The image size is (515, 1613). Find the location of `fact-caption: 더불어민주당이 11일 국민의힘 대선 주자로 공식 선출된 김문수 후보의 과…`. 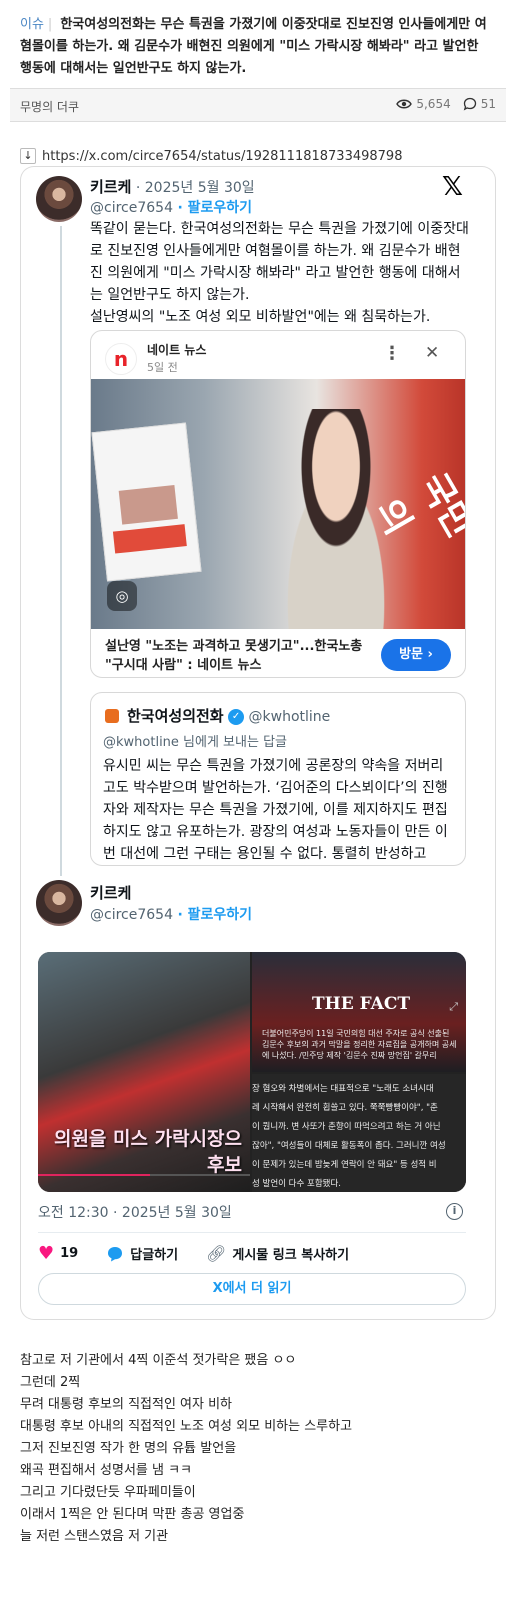

fact-caption: 더불어민주당이 11일 국민의힘 대선 주자로 공식 선출된 김문수 후보의 과… is located at coordinates (359, 1044).